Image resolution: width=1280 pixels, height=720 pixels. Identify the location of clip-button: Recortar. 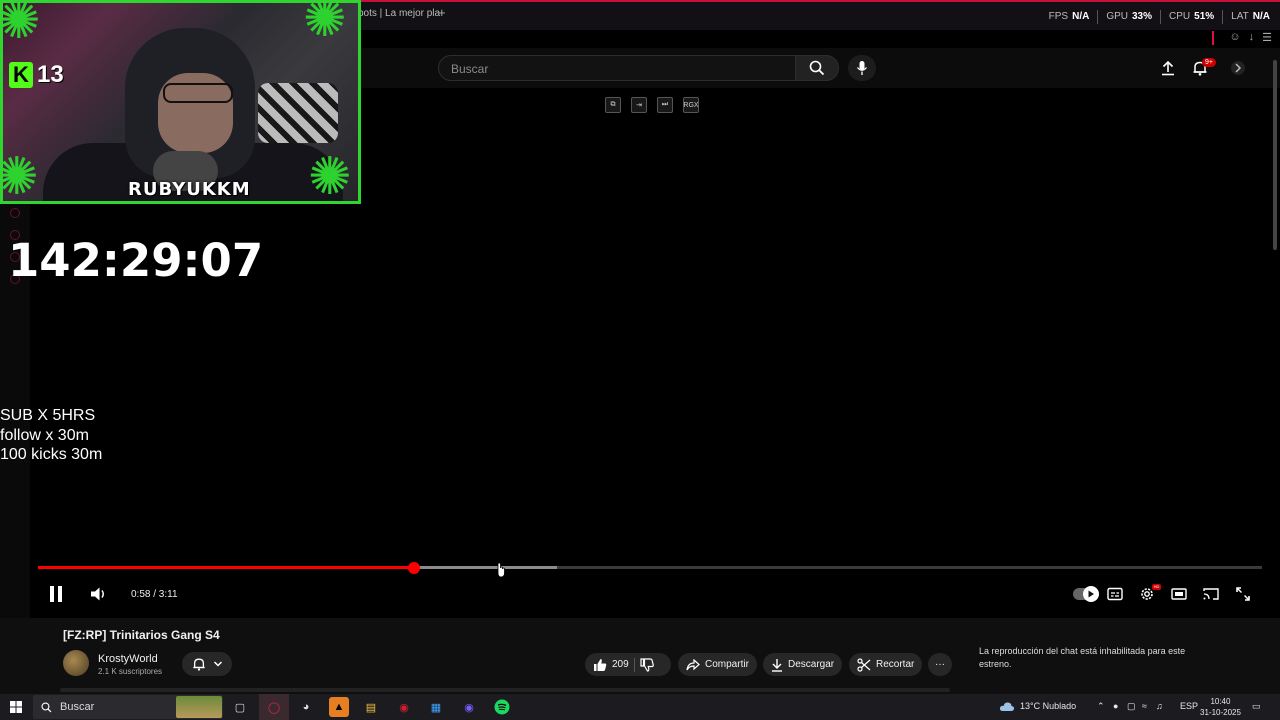
(886, 664).